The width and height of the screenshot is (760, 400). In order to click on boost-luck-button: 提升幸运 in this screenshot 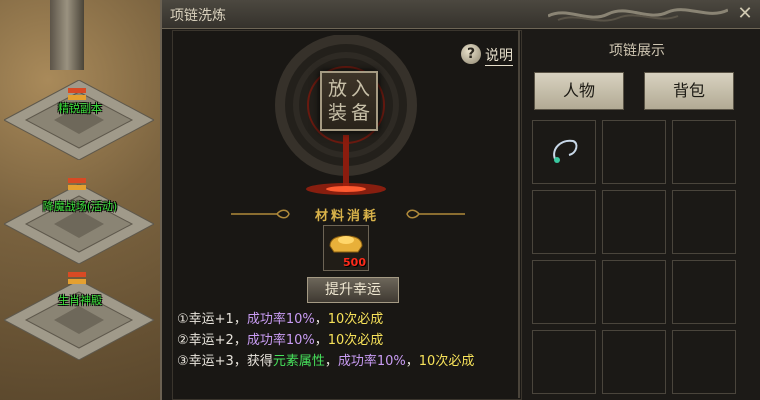, I will do `click(353, 290)`.